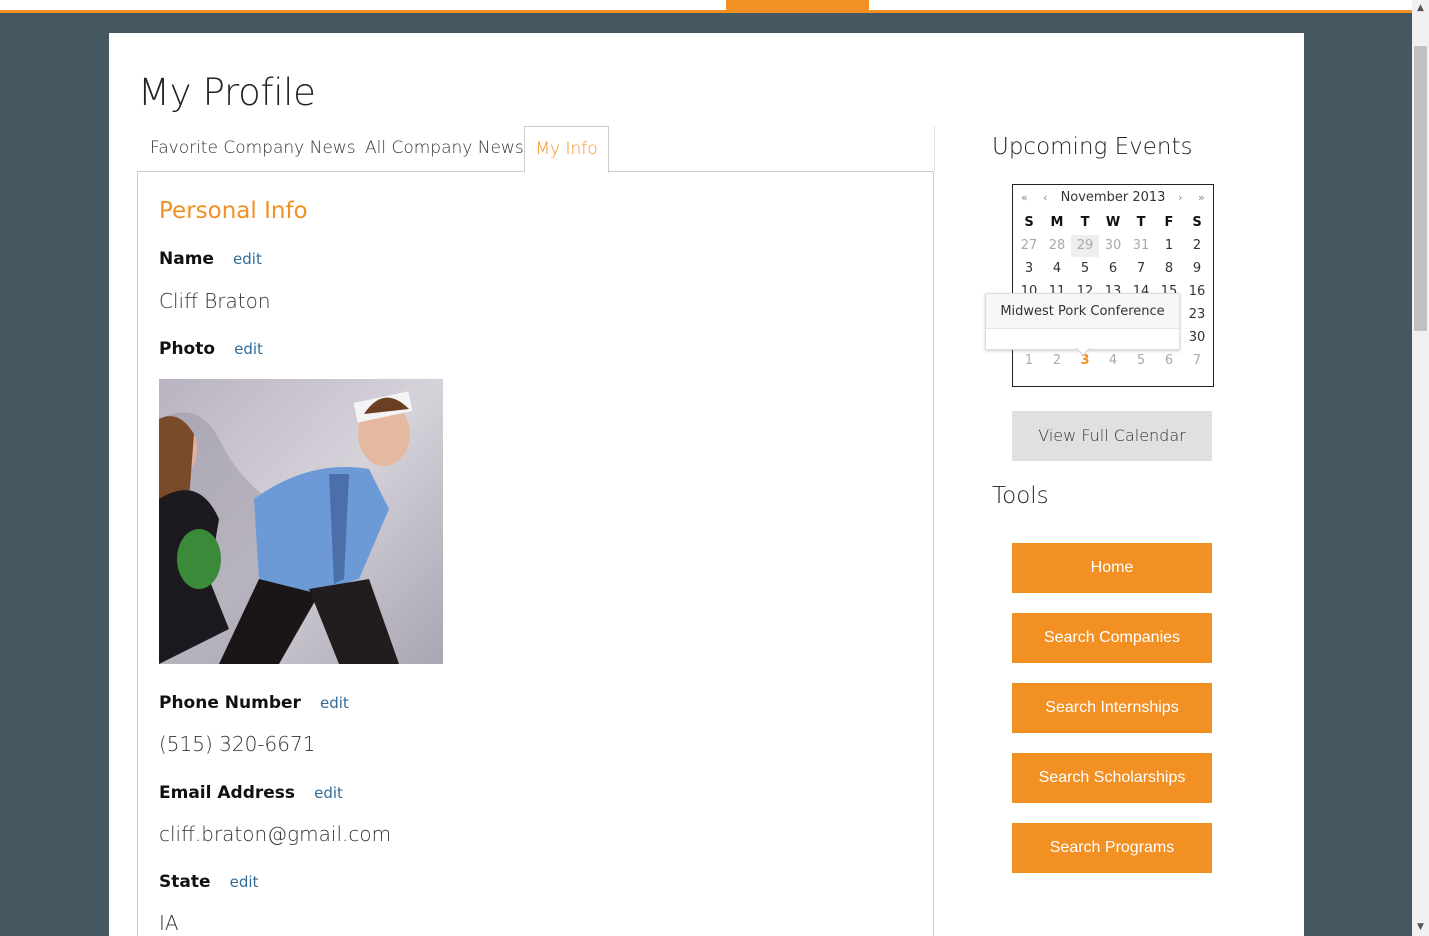 The image size is (1429, 936). I want to click on calendar-day: 31, so click(1141, 246).